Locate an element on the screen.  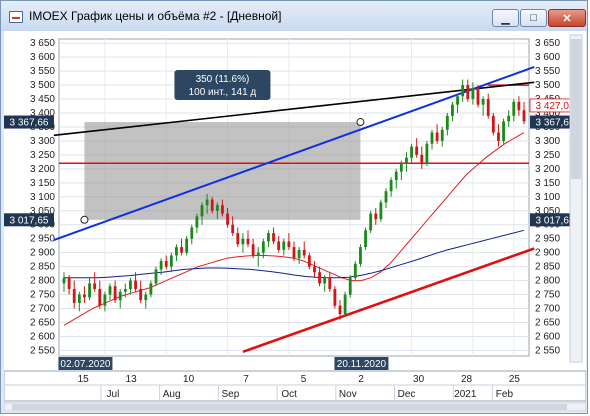
y-tick-label-right: 2 900 is located at coordinates (547, 253).